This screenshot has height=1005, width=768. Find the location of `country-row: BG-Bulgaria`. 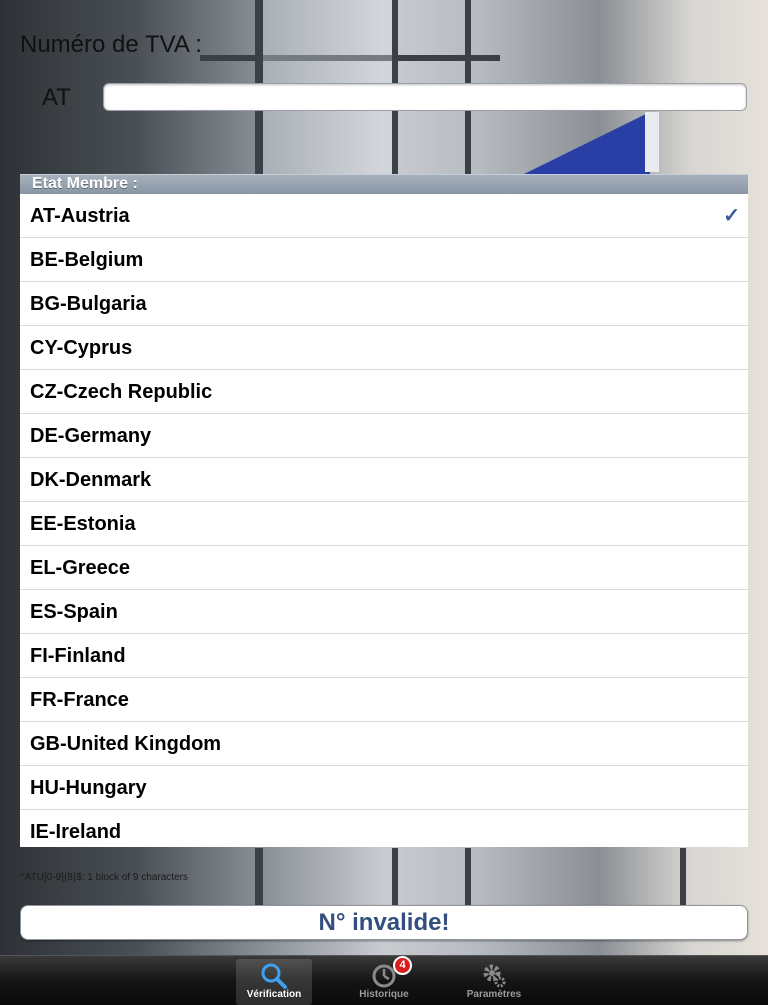

country-row: BG-Bulgaria is located at coordinates (384, 304).